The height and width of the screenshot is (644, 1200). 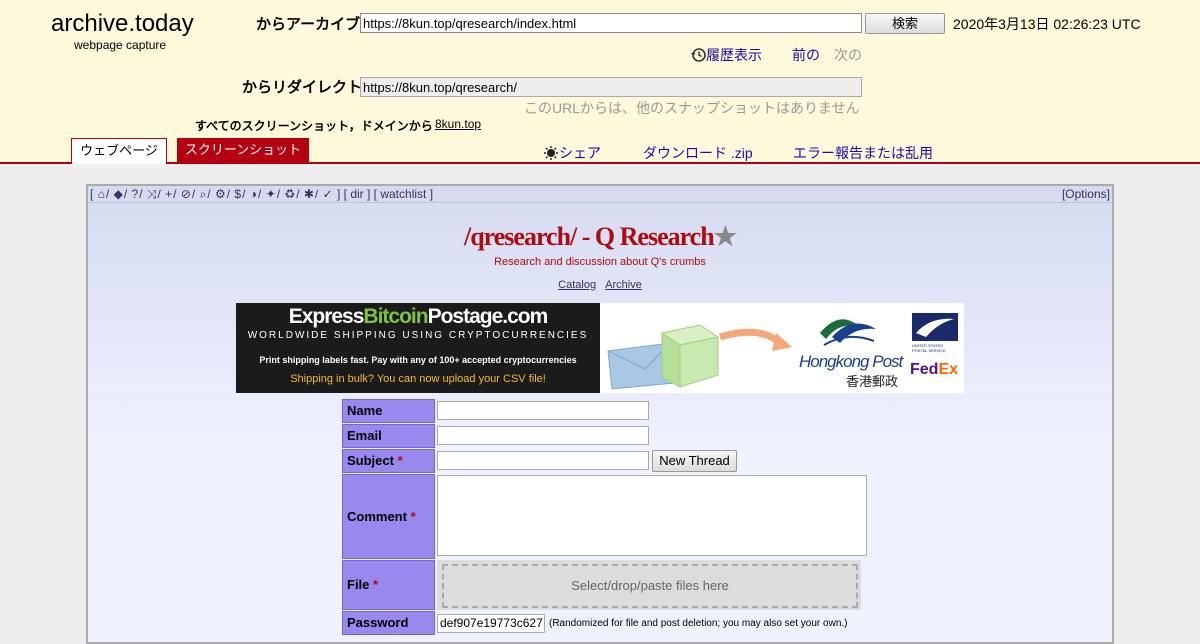 What do you see at coordinates (623, 285) in the screenshot?
I see `archive-link: Archive` at bounding box center [623, 285].